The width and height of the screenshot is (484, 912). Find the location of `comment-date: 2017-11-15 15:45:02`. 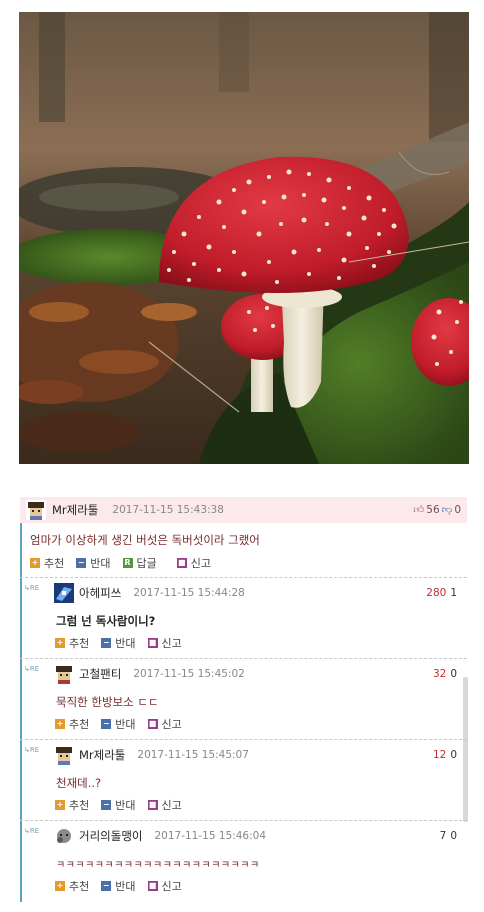

comment-date: 2017-11-15 15:45:02 is located at coordinates (189, 674).